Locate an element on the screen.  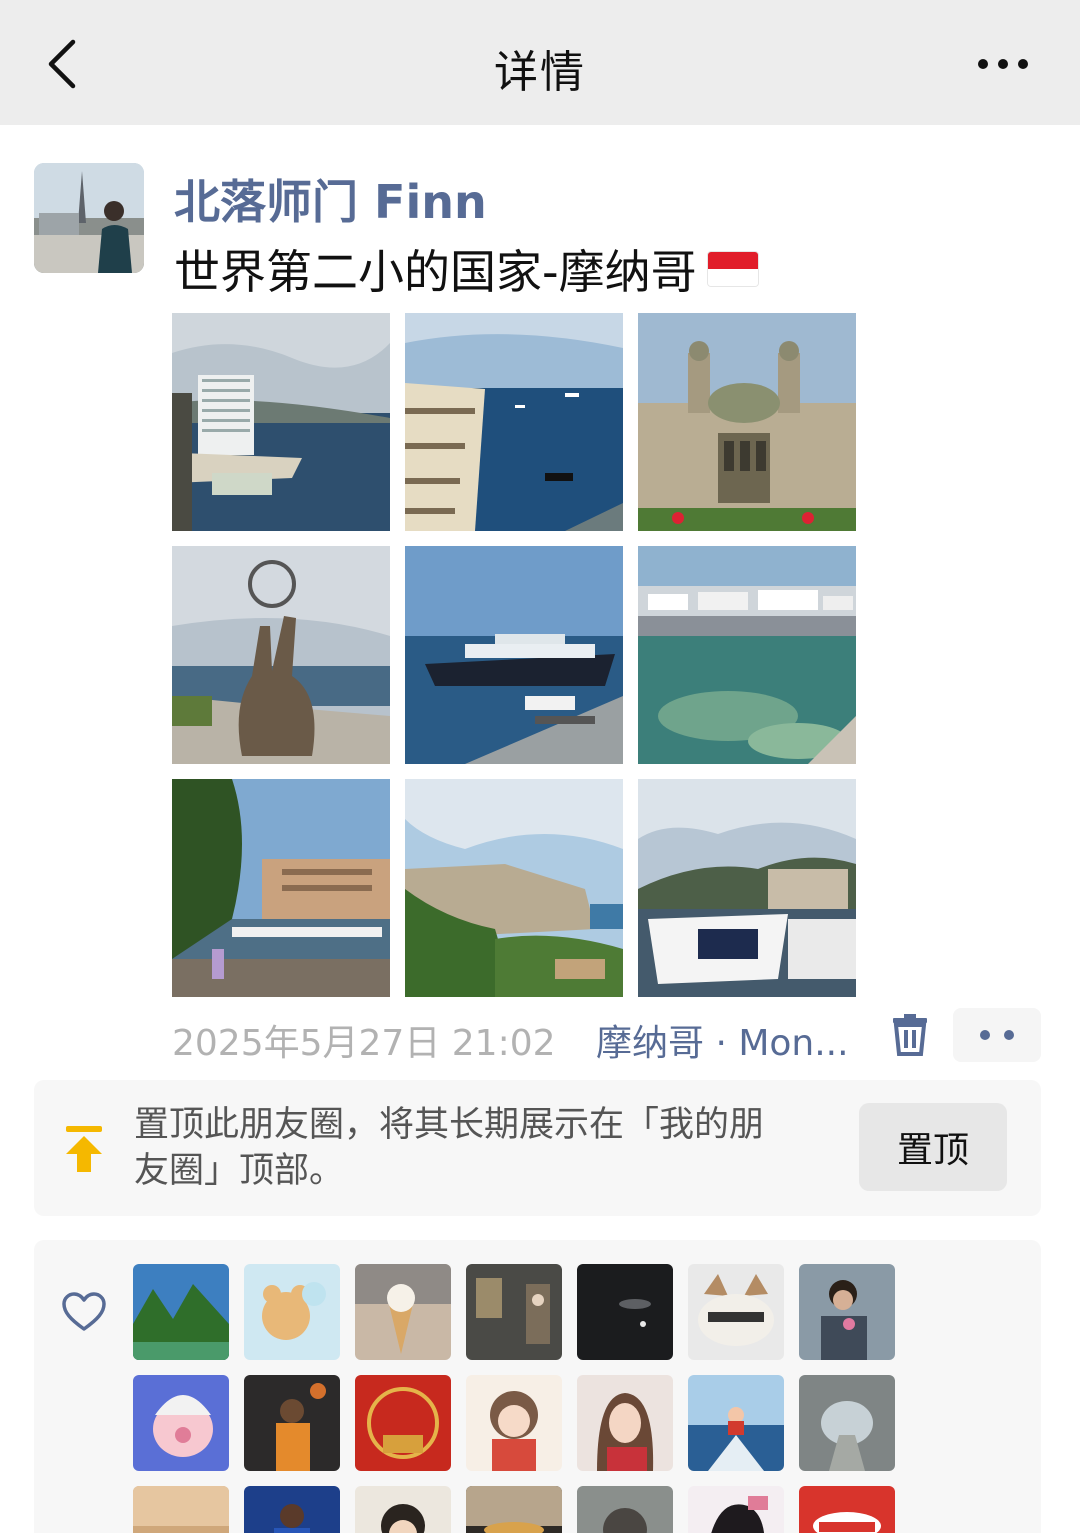
post-text: 世界第二小的国家-摩纳哥 is located at coordinates (466, 269).